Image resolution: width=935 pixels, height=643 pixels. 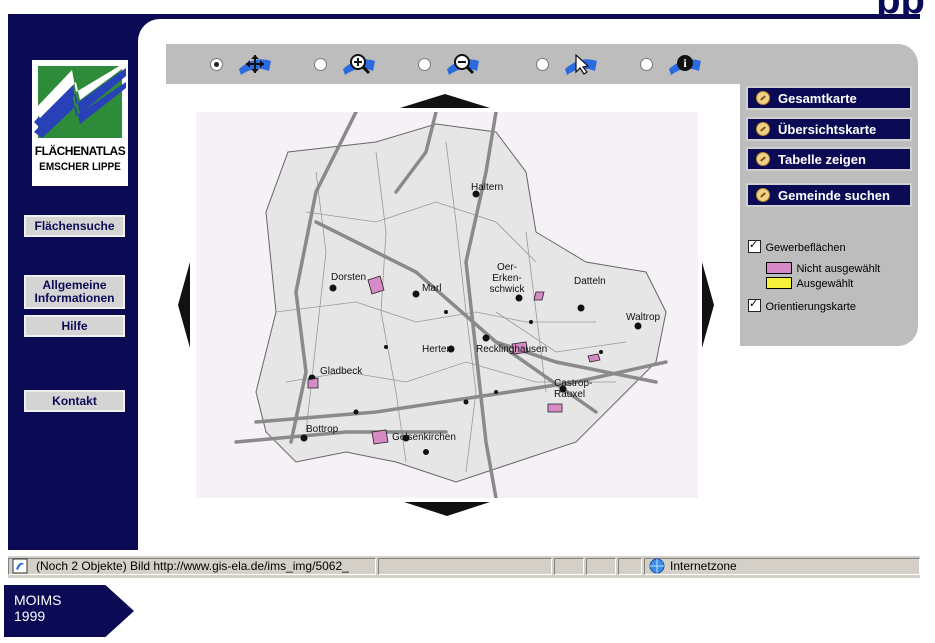 I want to click on gewerbeflaechen-layer: Gewerbeflächen, so click(x=797, y=247).